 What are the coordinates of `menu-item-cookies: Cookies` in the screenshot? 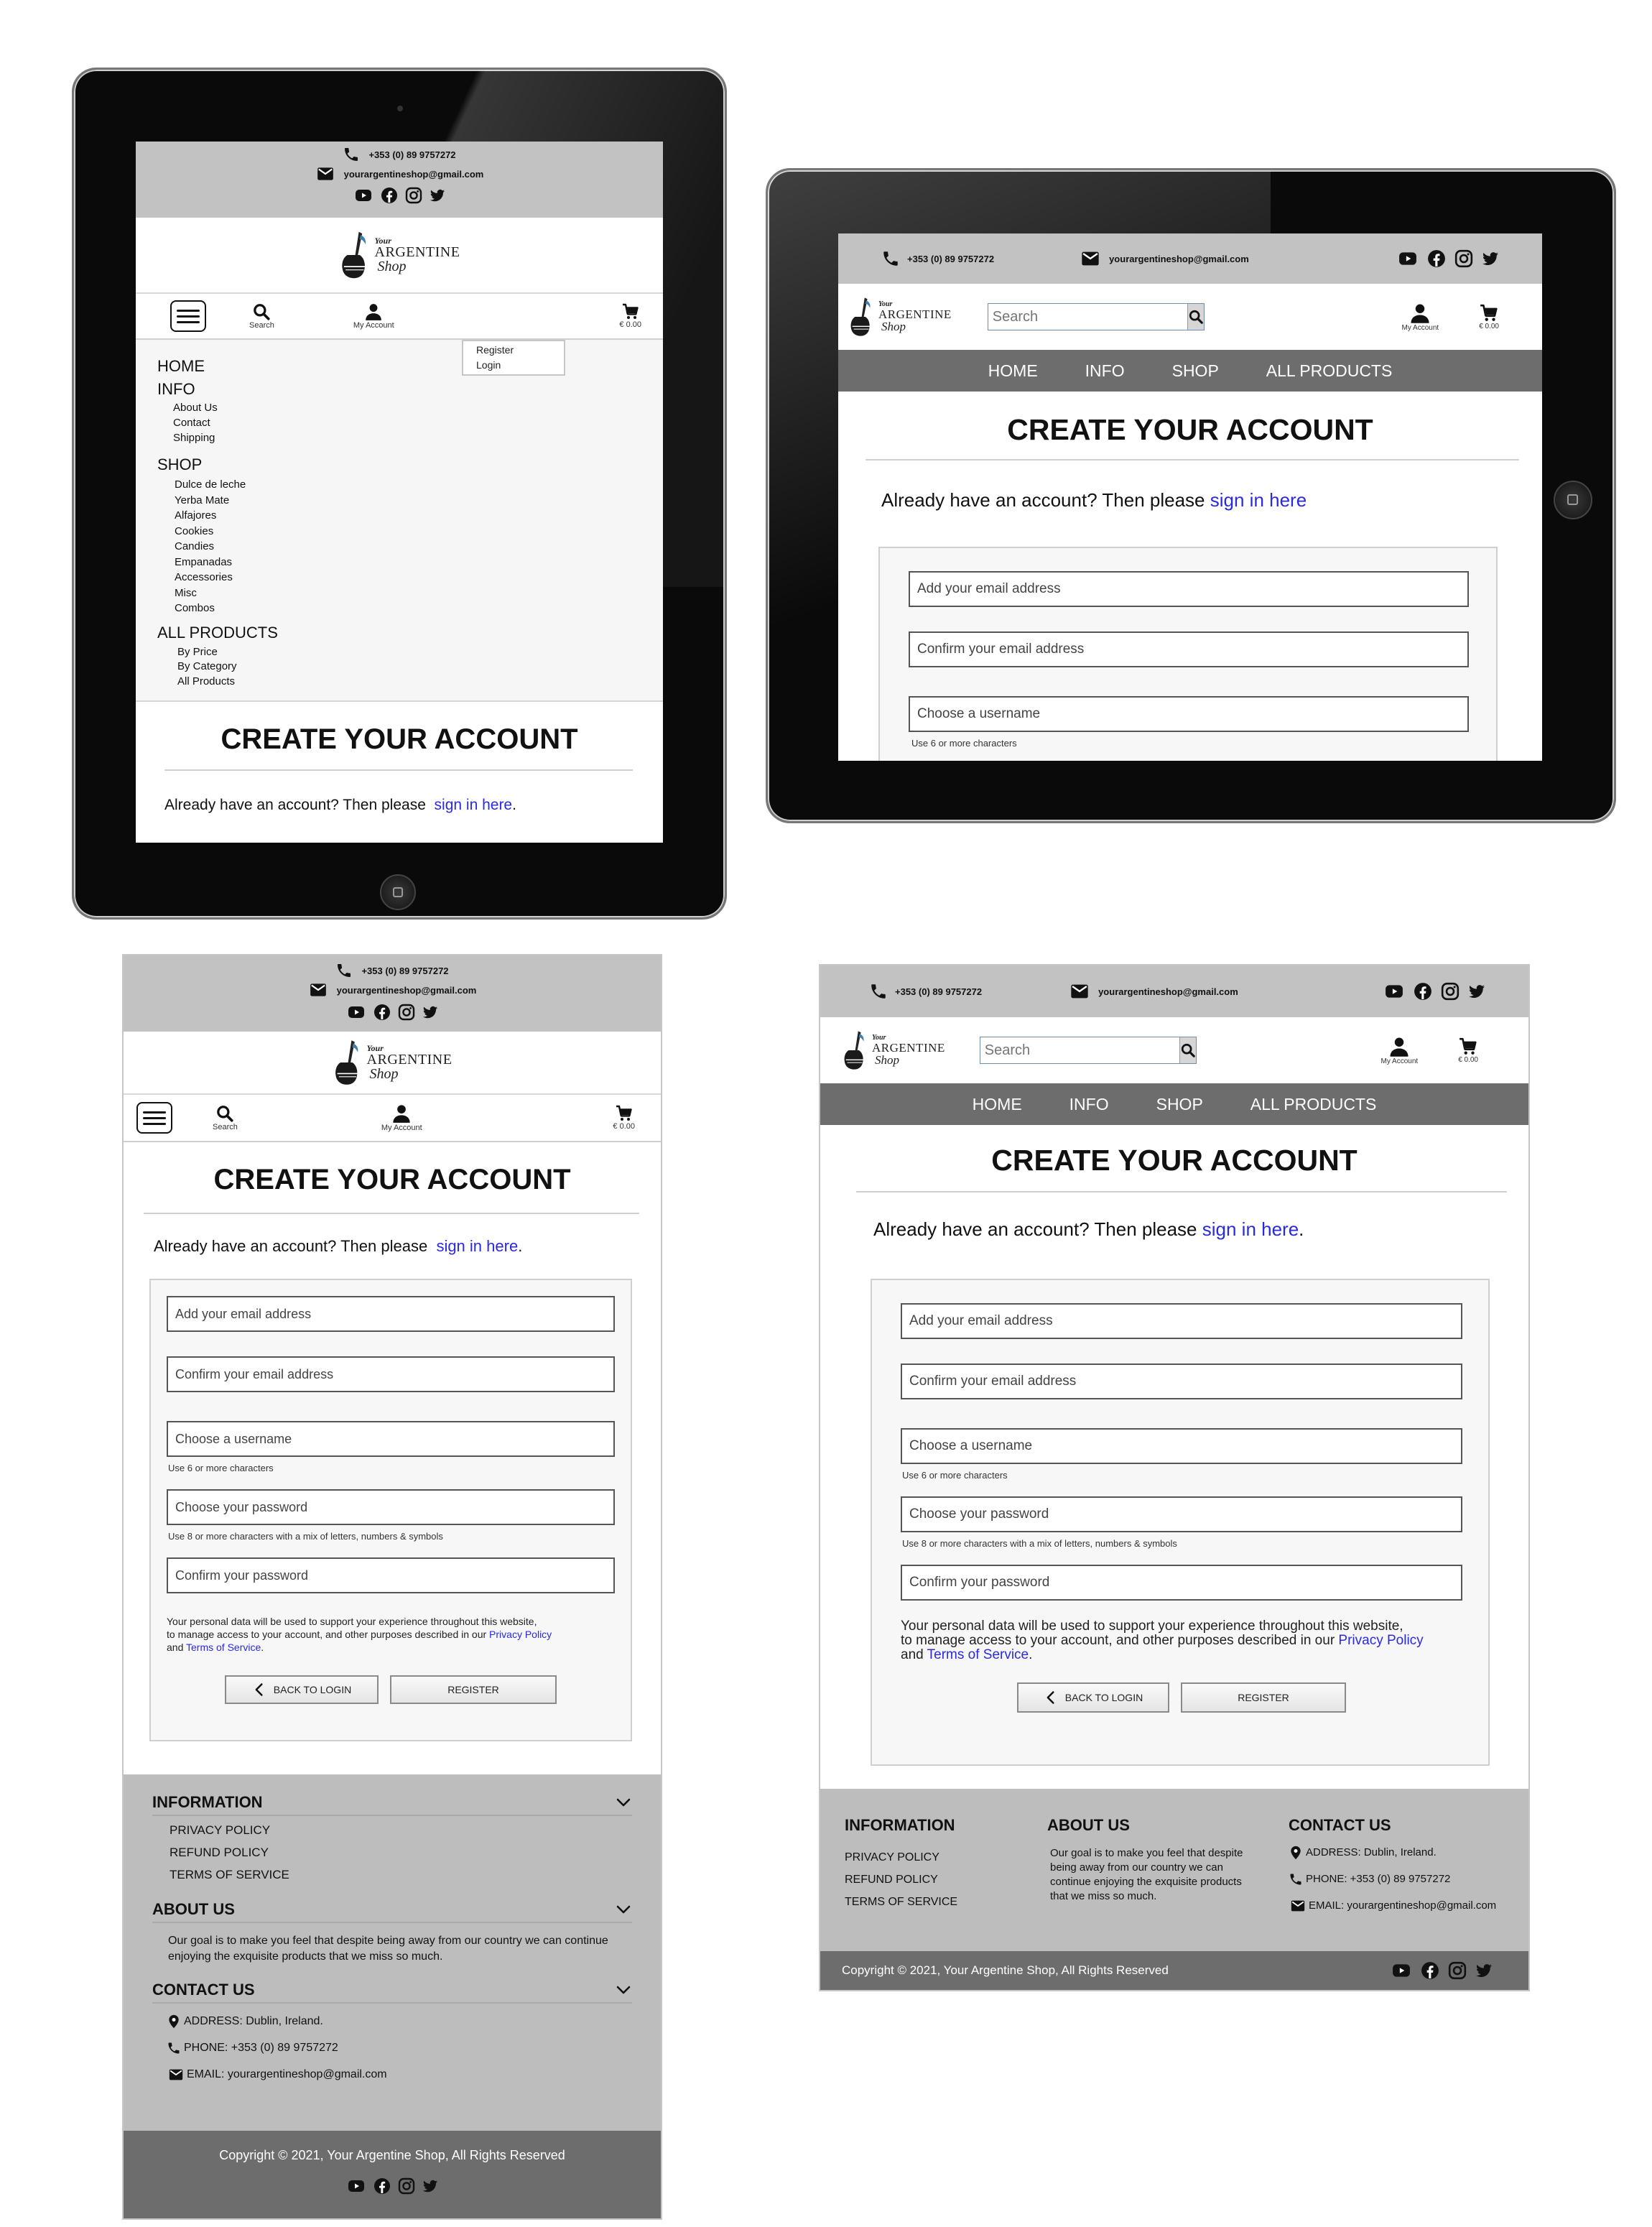 It's located at (419, 532).